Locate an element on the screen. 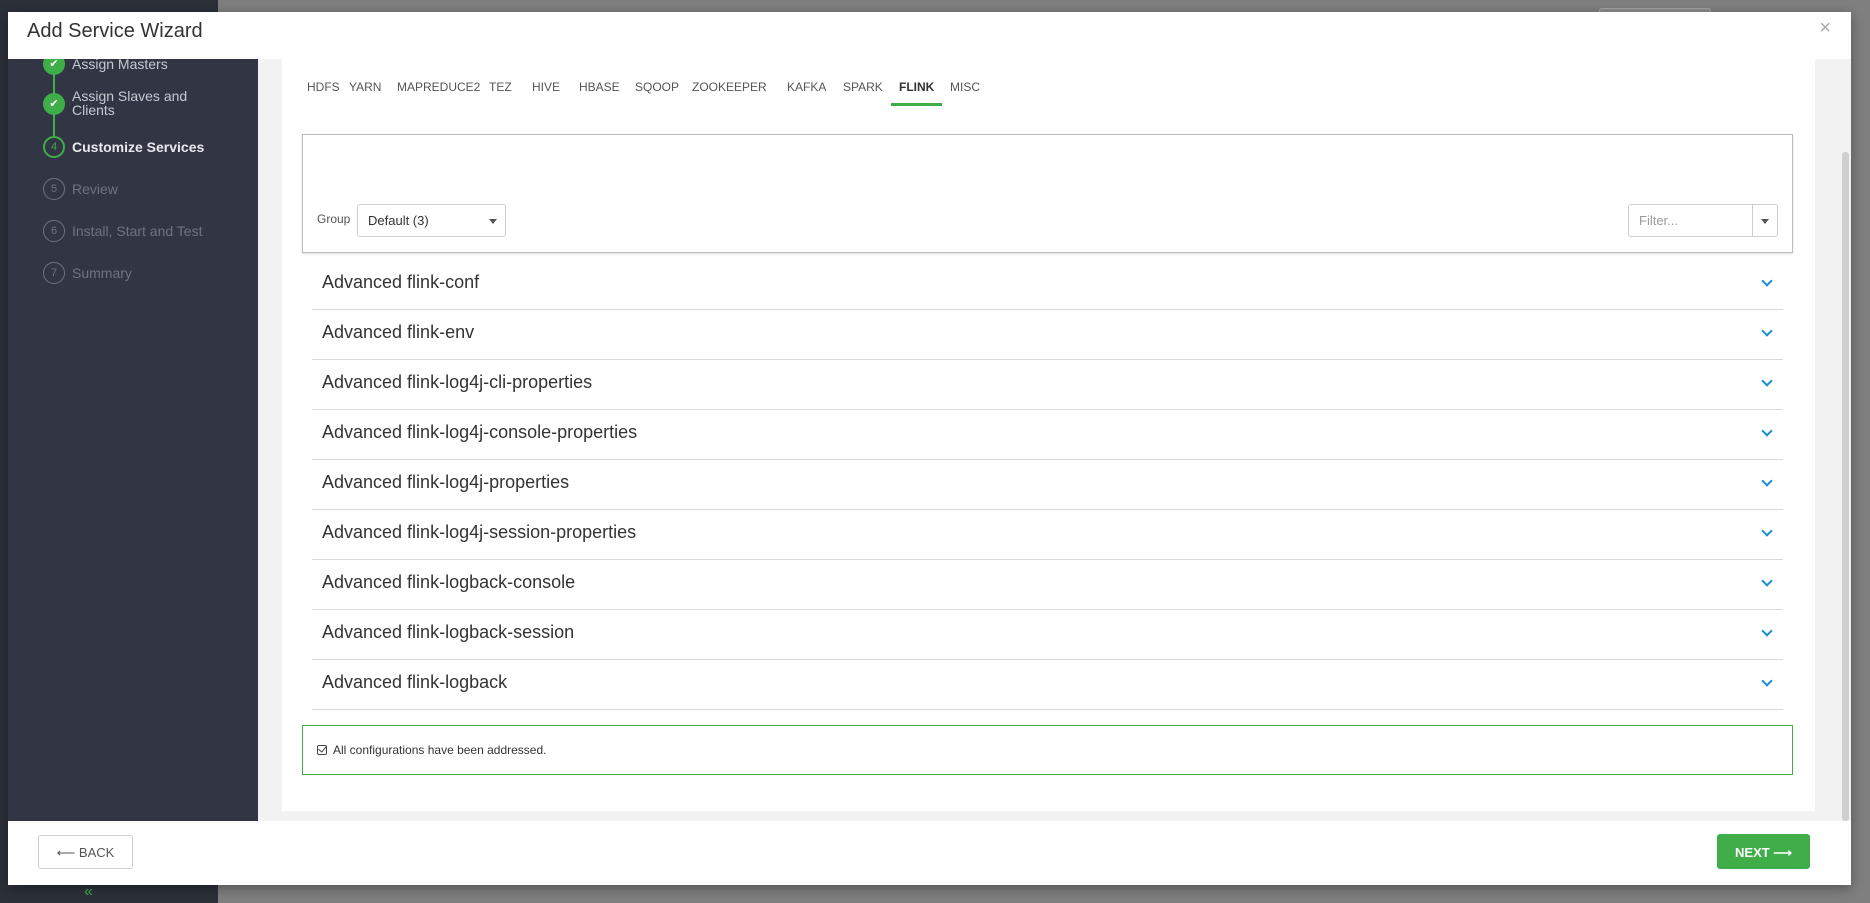  filter-dropdown-button is located at coordinates (1765, 220).